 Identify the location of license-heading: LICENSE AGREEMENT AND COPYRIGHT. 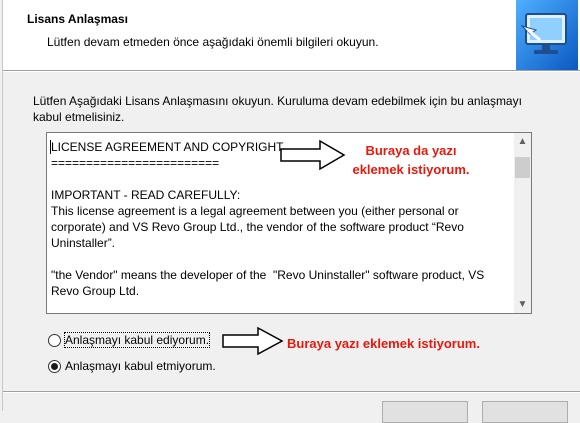
(167, 147).